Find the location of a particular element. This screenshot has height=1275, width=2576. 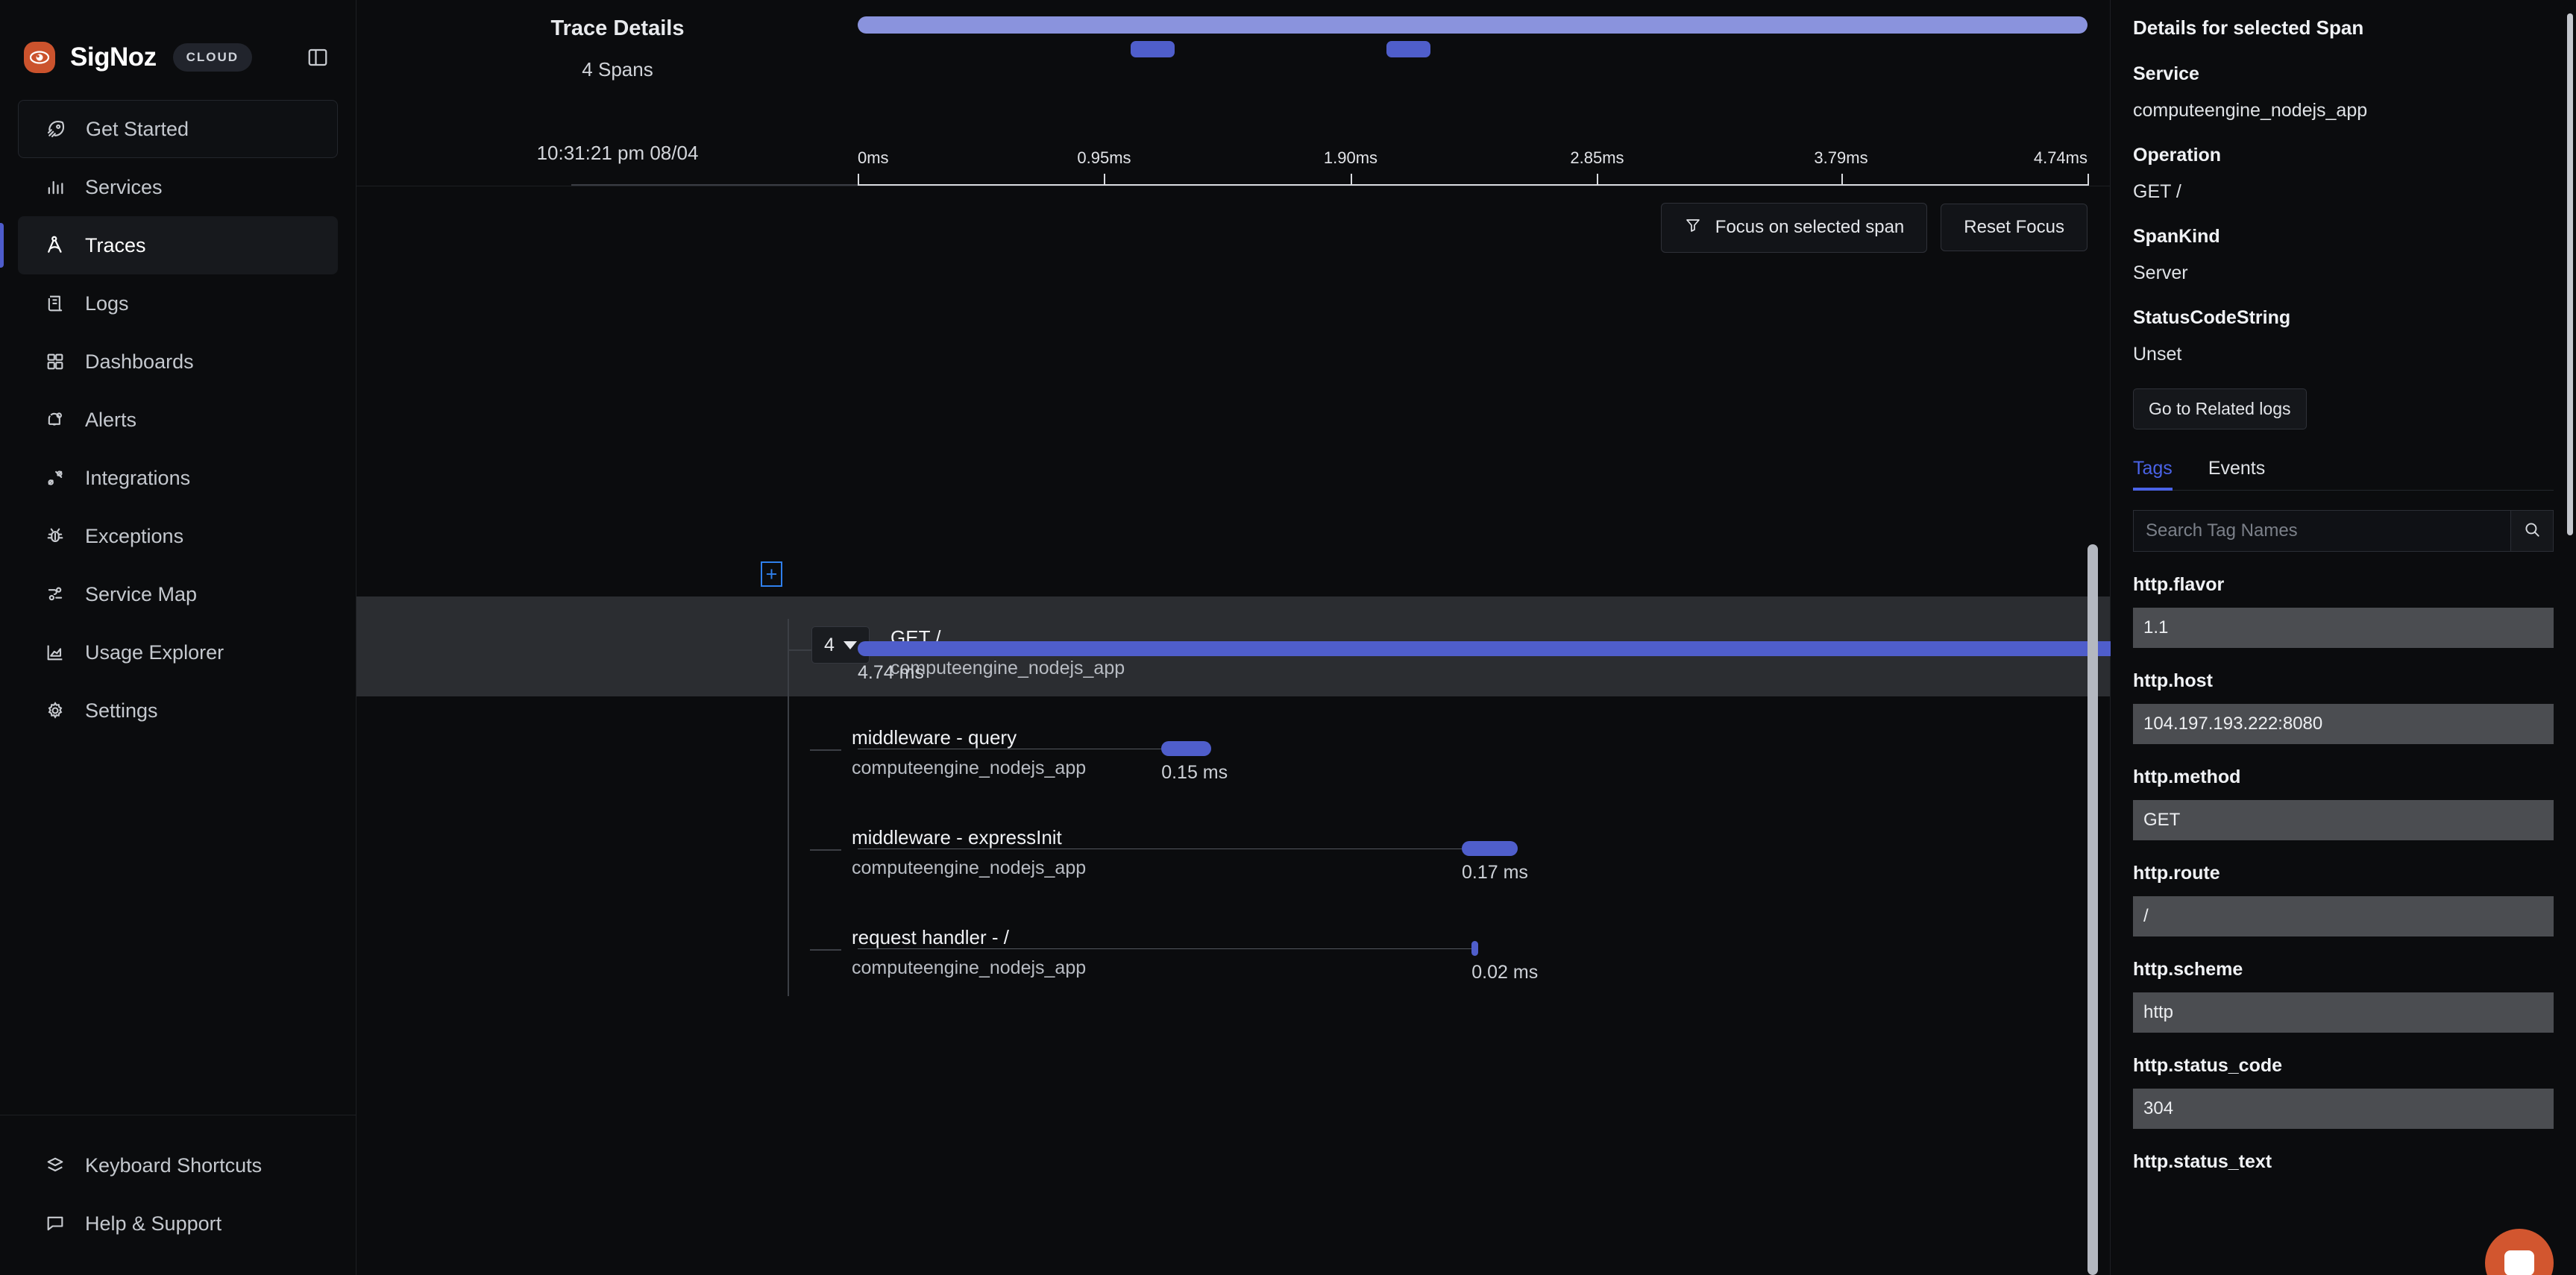

tab-events: Events is located at coordinates (2237, 474).